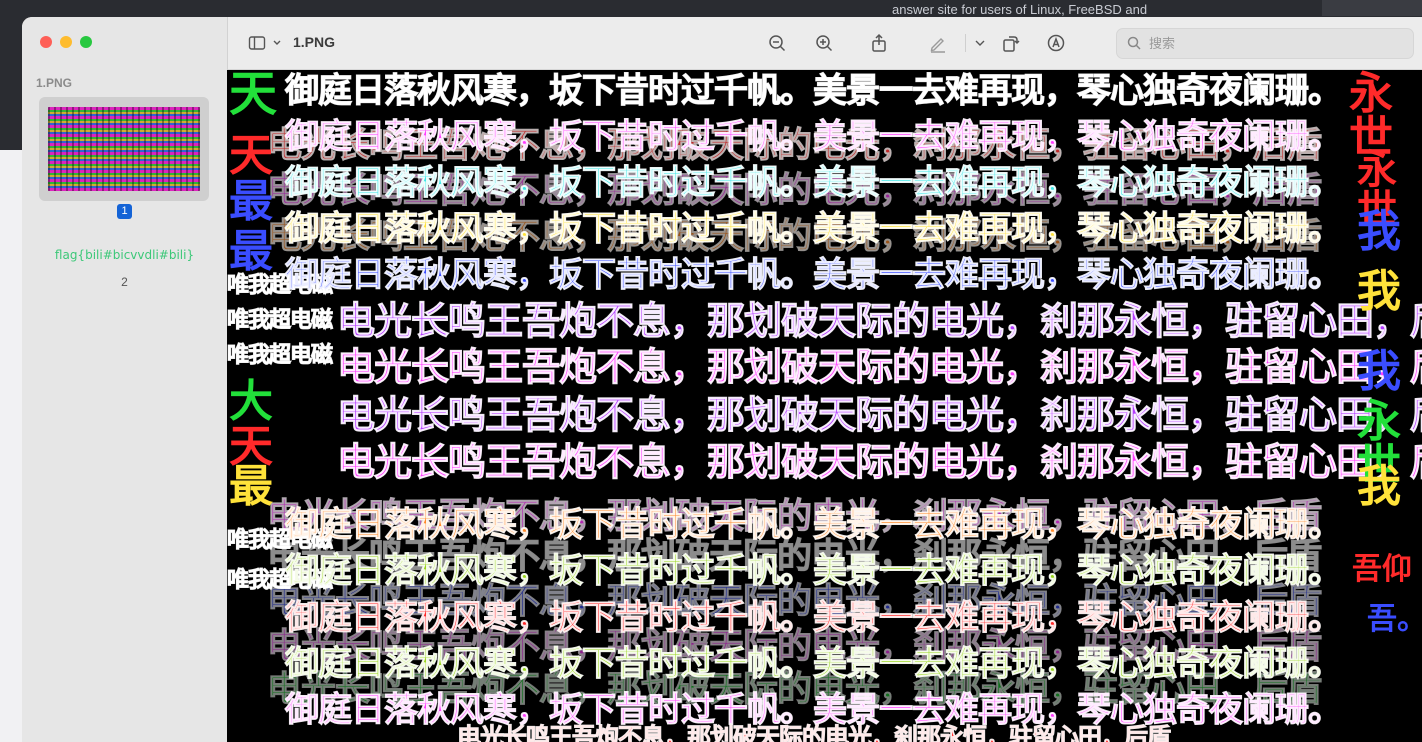 This screenshot has width=1422, height=742. Describe the element at coordinates (1394, 619) in the screenshot. I see `fragment-char: 吾。` at that location.